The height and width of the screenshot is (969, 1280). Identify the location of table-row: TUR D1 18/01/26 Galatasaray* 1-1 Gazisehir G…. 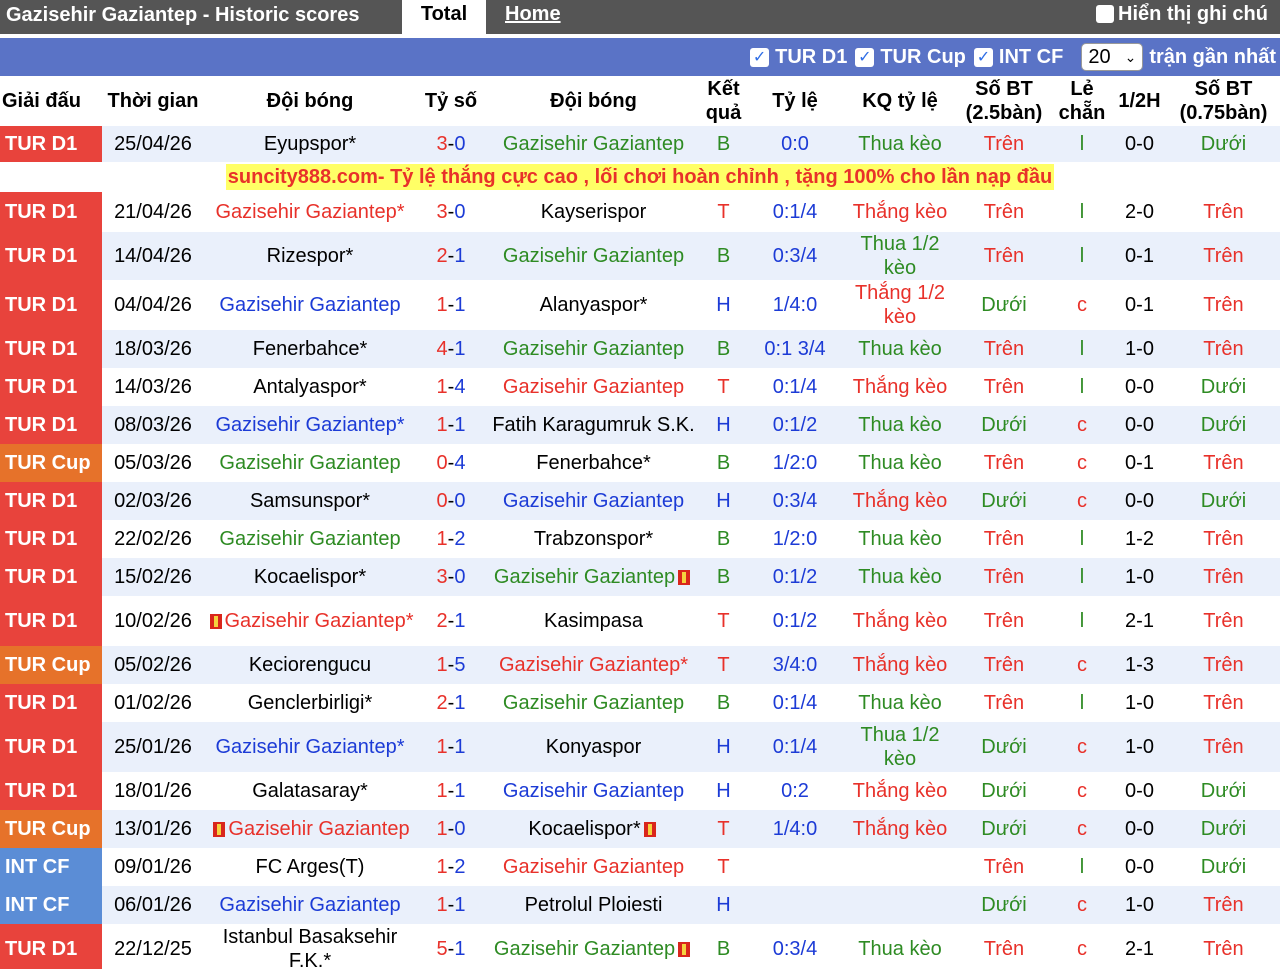
(640, 791).